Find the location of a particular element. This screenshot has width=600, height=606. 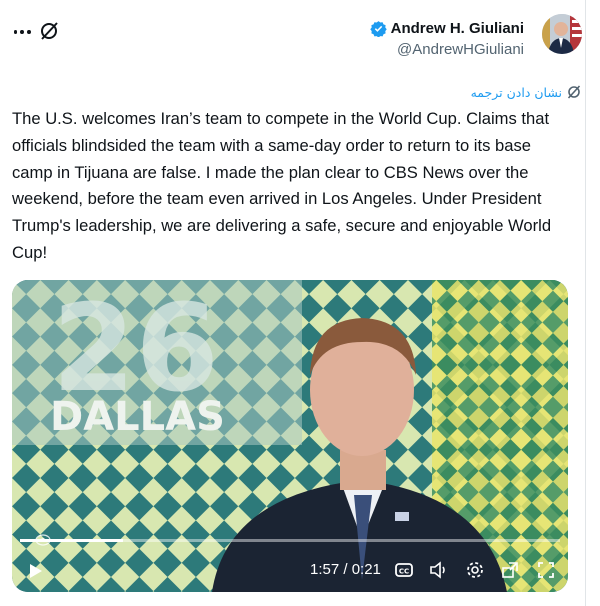

avatar is located at coordinates (562, 34).